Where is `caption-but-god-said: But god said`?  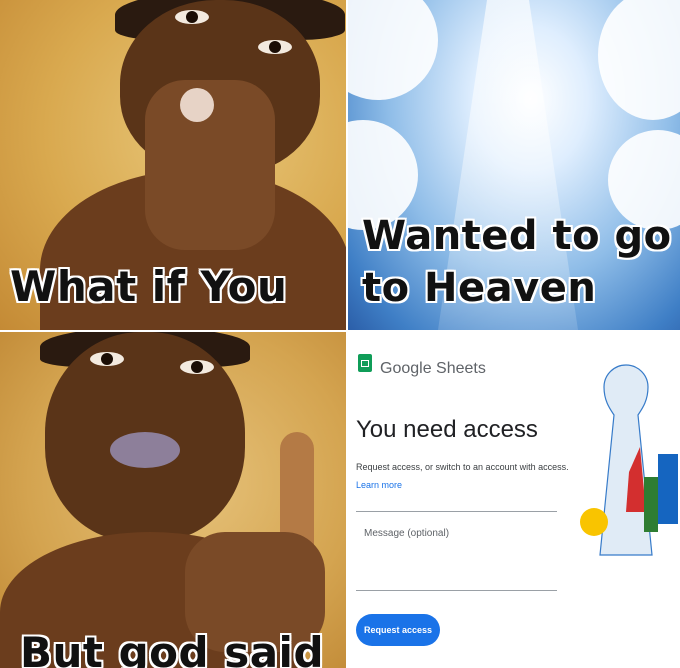 caption-but-god-said: But god said is located at coordinates (172, 648).